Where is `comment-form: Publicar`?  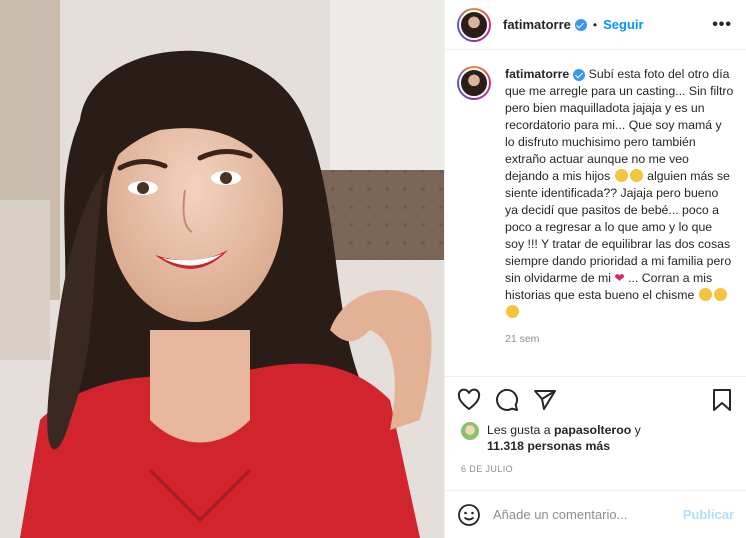
comment-form: Publicar is located at coordinates (595, 514).